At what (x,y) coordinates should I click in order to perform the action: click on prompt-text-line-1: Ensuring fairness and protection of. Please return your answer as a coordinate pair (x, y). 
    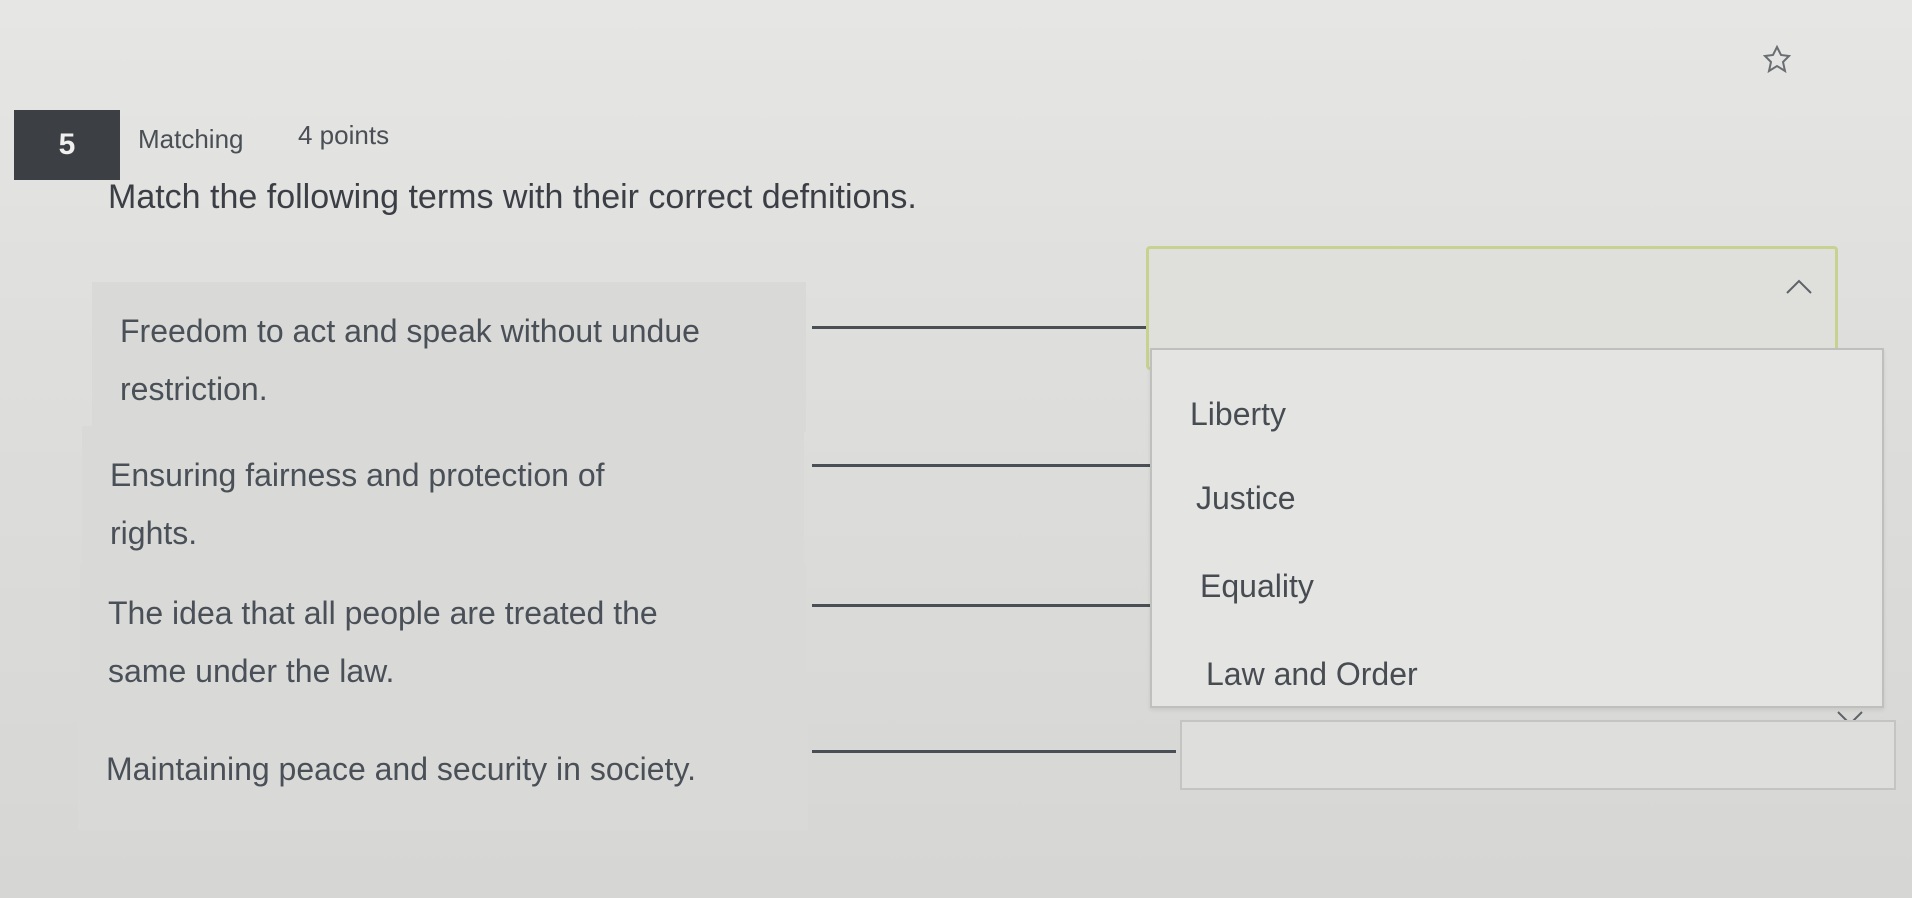
    Looking at the image, I should click on (357, 475).